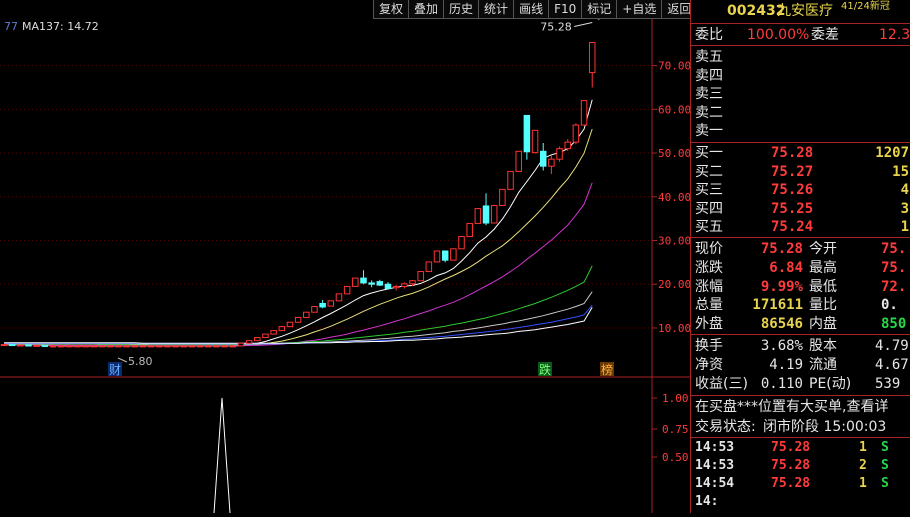  Describe the element at coordinates (823, 249) in the screenshot. I see `stat-label: 今开` at that location.